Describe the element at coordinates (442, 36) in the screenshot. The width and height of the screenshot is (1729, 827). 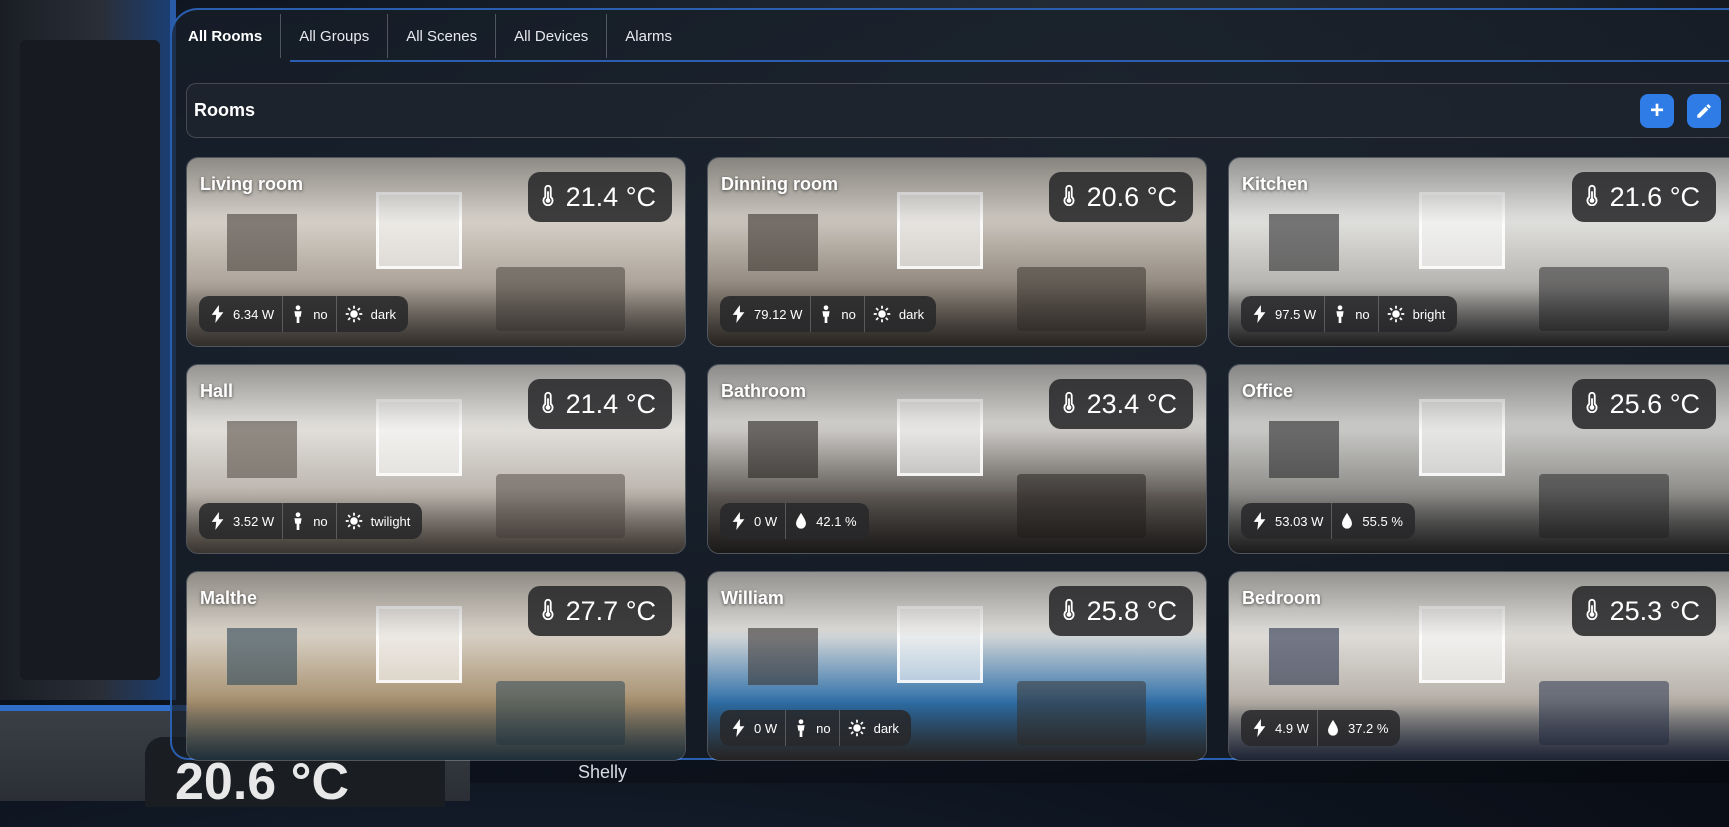
I see `tab-all-scenes: All Scenes` at that location.